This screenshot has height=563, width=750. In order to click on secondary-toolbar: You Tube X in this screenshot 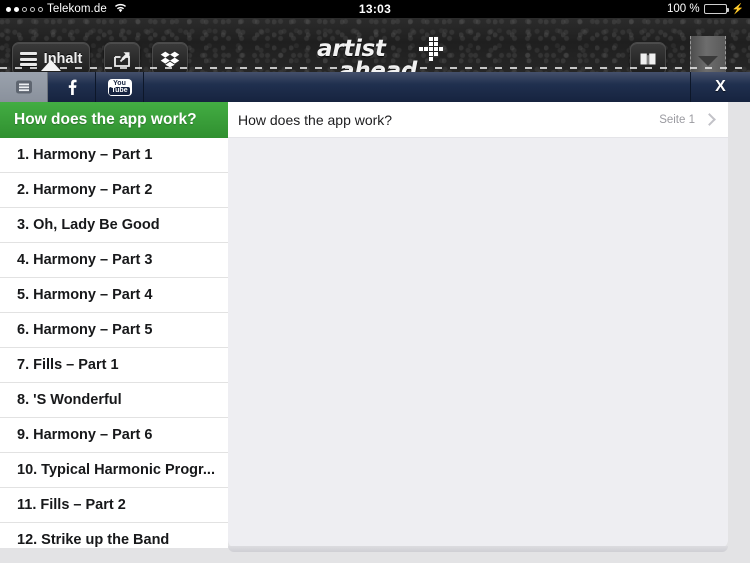, I will do `click(375, 87)`.